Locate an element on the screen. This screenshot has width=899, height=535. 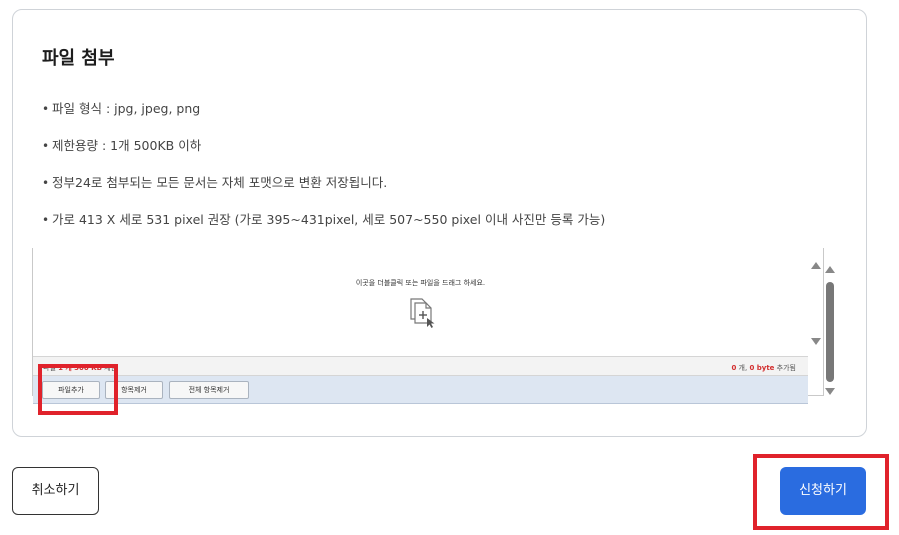
uploader-toolbar: 파일추가 항목제거 전체 항목제거 is located at coordinates (420, 390).